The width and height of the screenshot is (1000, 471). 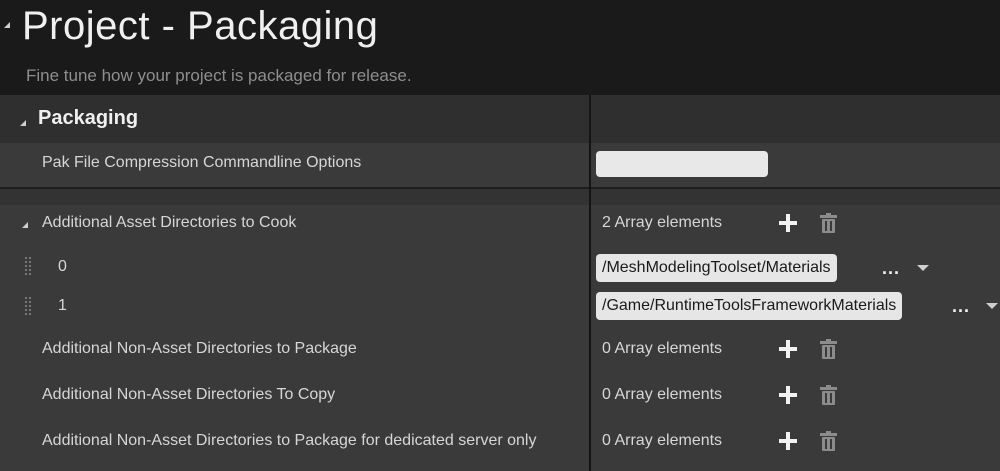 I want to click on column-separator, so click(x=590, y=283).